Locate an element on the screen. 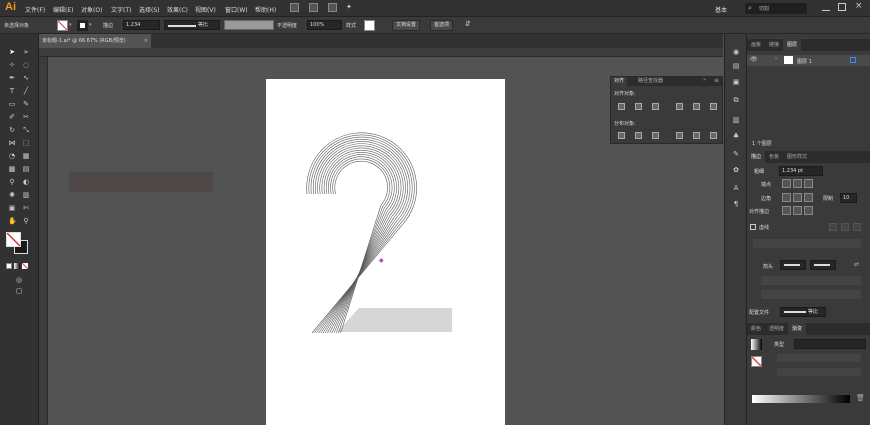 Image resolution: width=870 pixels, height=425 pixels. align-options-icon: ⇵ is located at coordinates (468, 24).